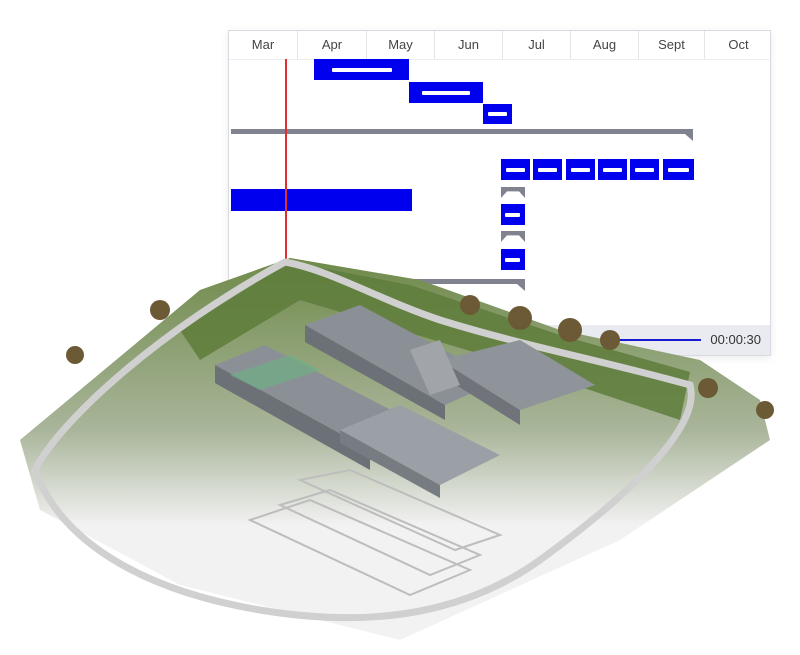 The height and width of the screenshot is (655, 800). What do you see at coordinates (499, 340) in the screenshot?
I see `playback-bar: 00:00:30` at bounding box center [499, 340].